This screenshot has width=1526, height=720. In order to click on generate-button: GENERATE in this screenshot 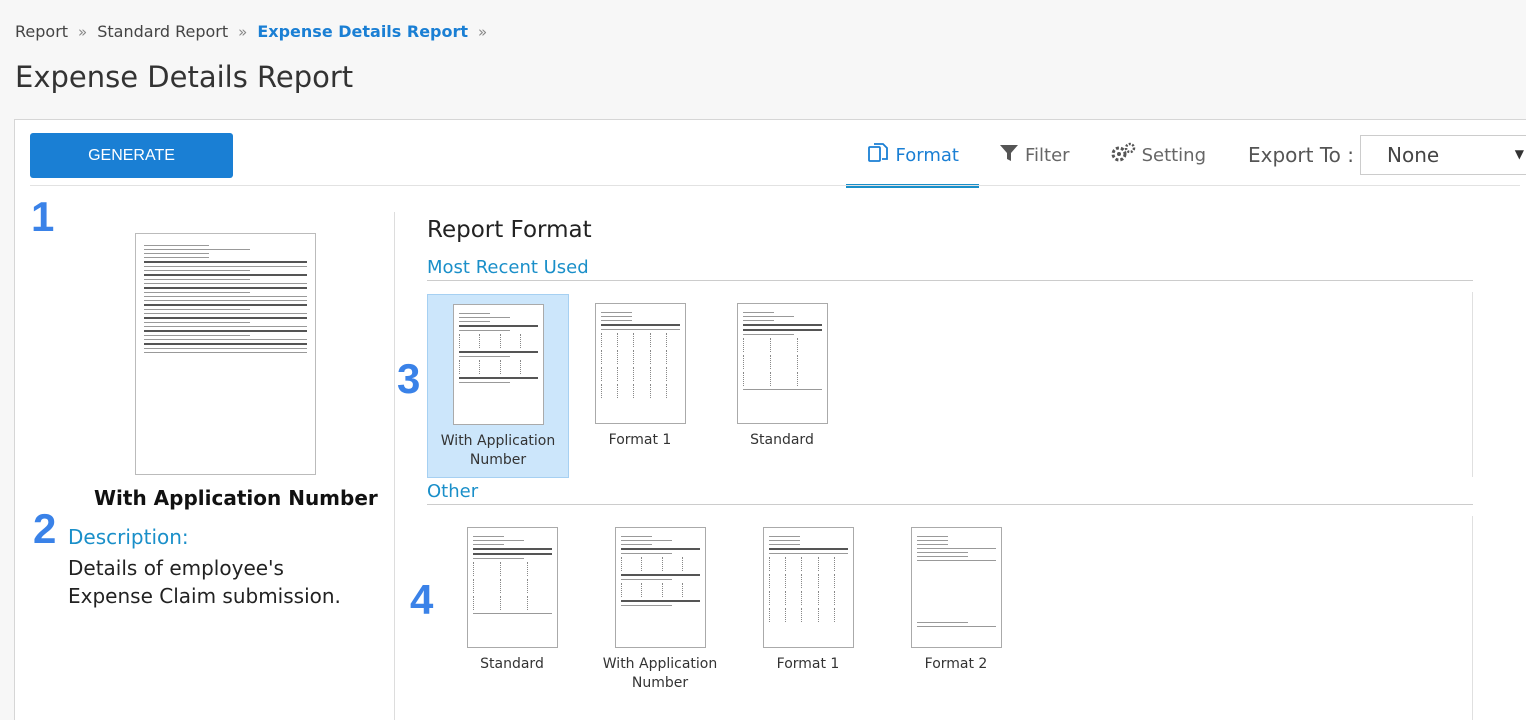, I will do `click(131, 155)`.